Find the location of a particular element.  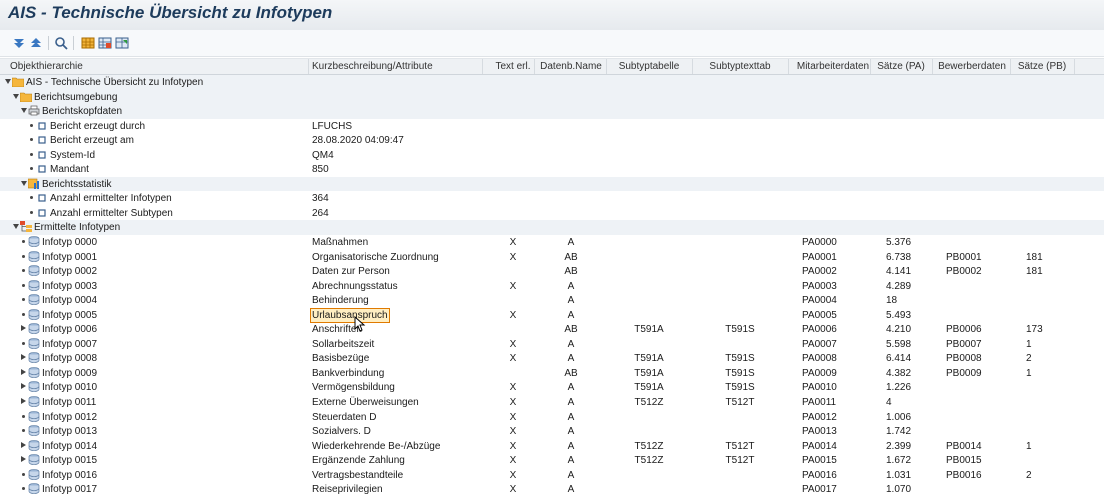

table-row: Anzahl ermittelter Infotypen 364 is located at coordinates (552, 198).